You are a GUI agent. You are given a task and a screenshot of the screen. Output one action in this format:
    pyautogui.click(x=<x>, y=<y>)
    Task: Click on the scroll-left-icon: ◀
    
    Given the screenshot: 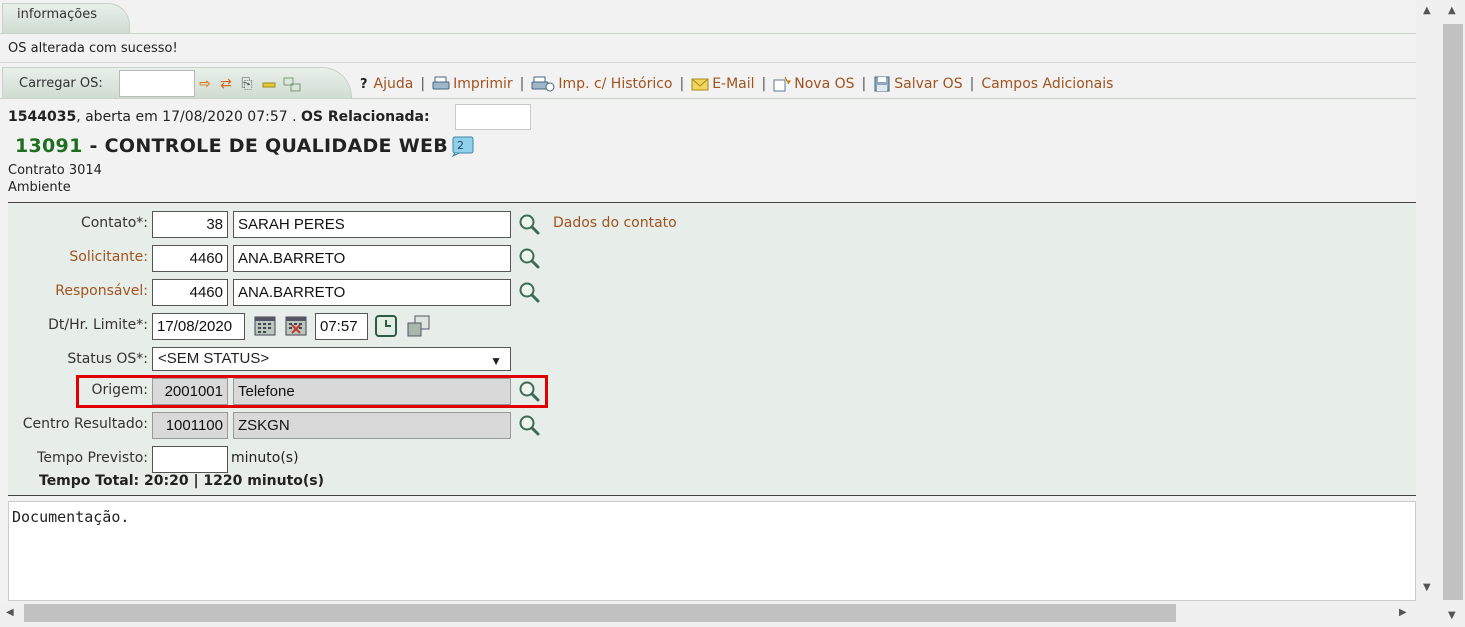 What is the action you would take?
    pyautogui.click(x=10, y=612)
    